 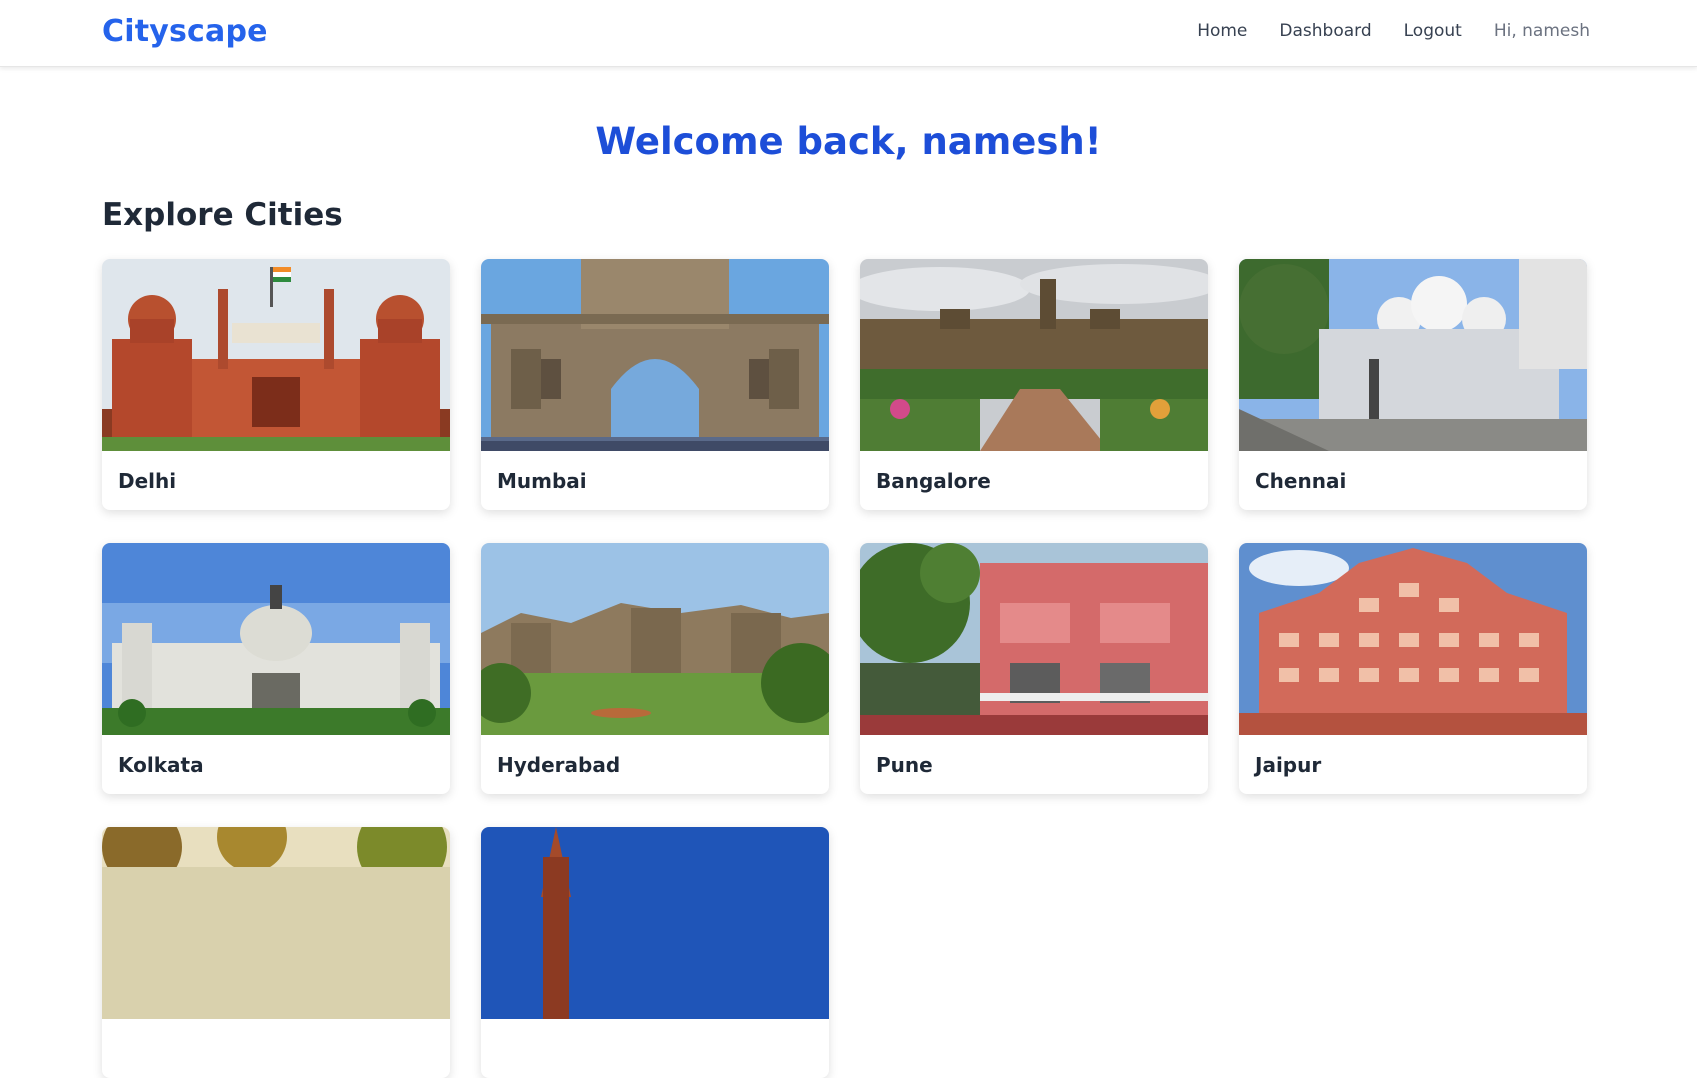 I want to click on city-card-pune: Pune, so click(x=1034, y=668).